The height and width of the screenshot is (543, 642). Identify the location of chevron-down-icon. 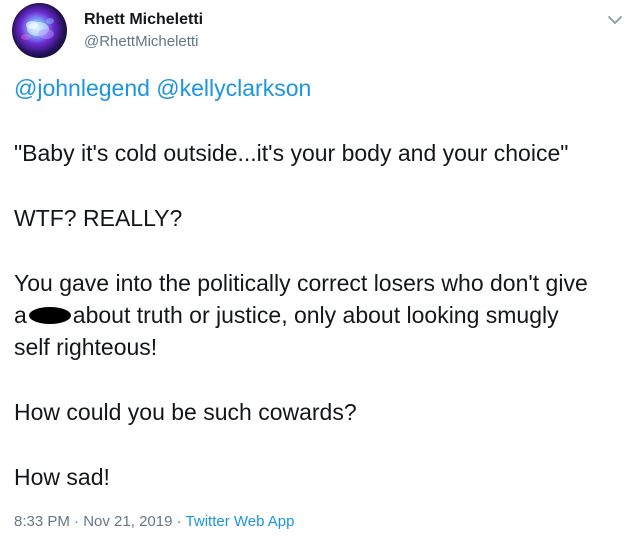
(615, 20).